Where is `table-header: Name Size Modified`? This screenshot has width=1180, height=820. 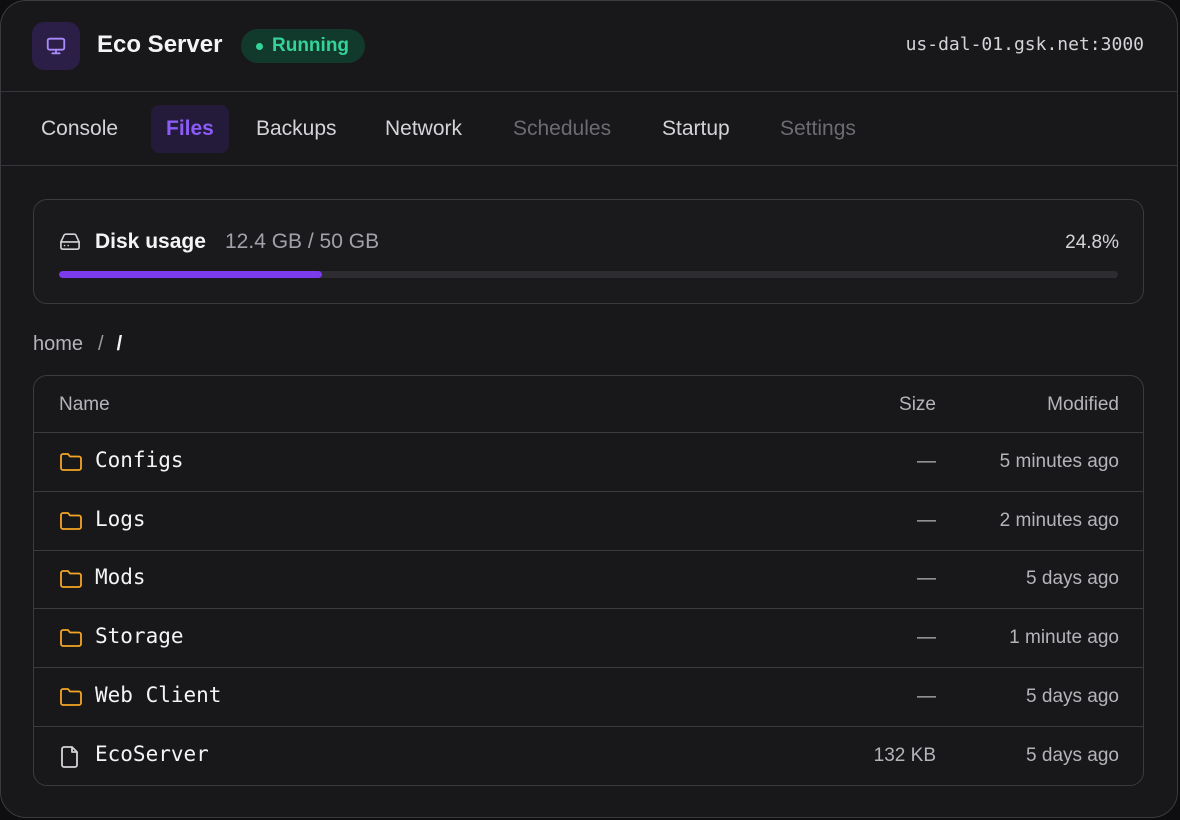
table-header: Name Size Modified is located at coordinates (588, 404).